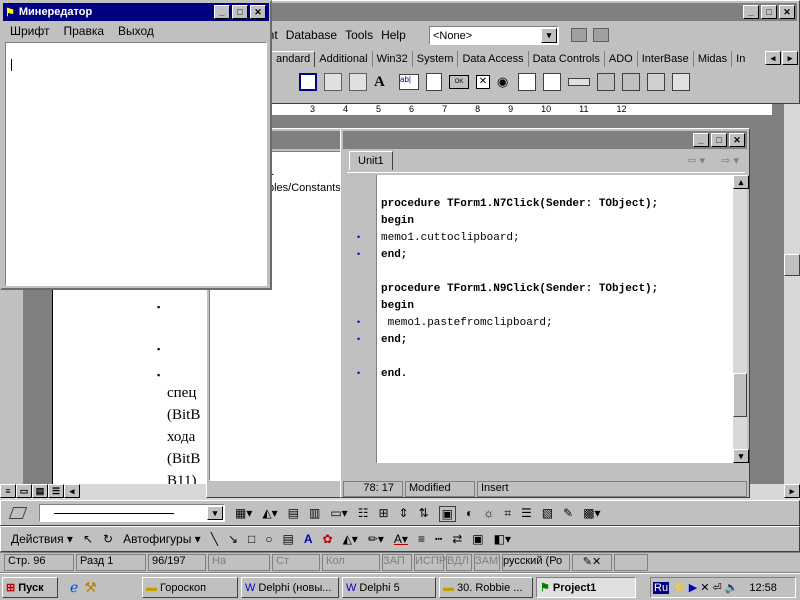 This screenshot has width=800, height=600. I want to click on insert-table-icon: ▤, so click(293, 514).